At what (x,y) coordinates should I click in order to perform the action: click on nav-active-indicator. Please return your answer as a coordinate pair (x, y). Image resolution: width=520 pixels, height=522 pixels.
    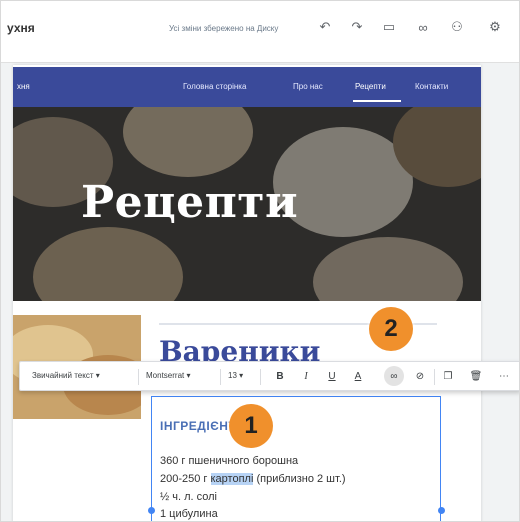
    Looking at the image, I should click on (377, 101).